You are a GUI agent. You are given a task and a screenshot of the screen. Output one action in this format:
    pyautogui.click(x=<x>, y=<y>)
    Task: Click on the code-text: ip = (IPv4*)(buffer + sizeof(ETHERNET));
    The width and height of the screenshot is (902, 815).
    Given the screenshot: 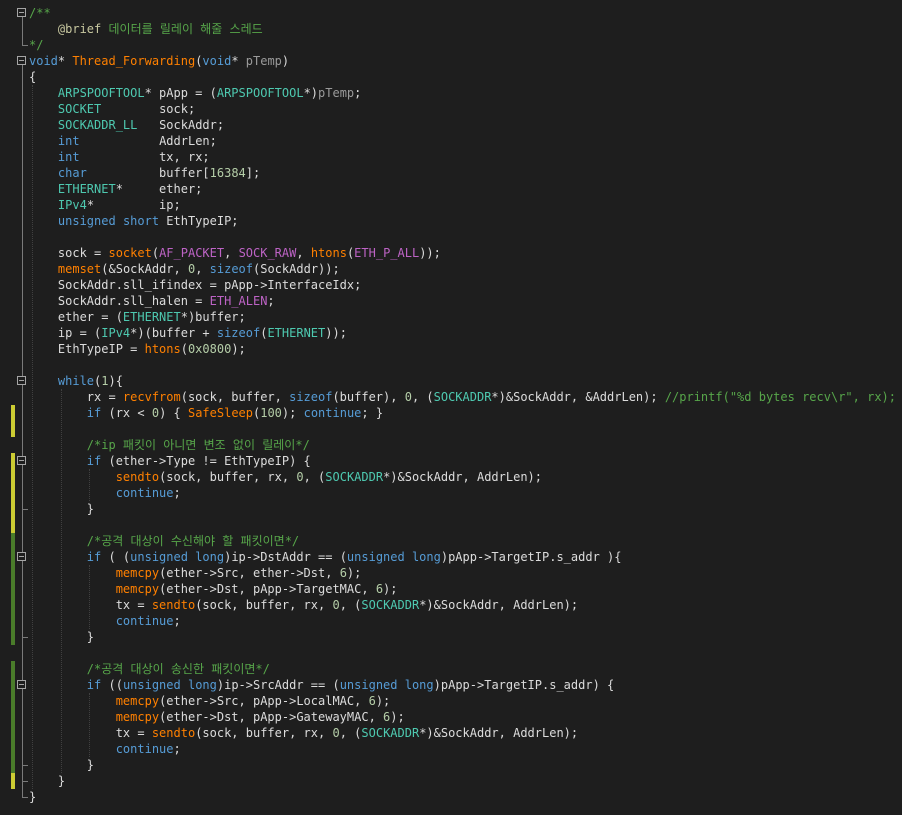 What is the action you would take?
    pyautogui.click(x=188, y=333)
    